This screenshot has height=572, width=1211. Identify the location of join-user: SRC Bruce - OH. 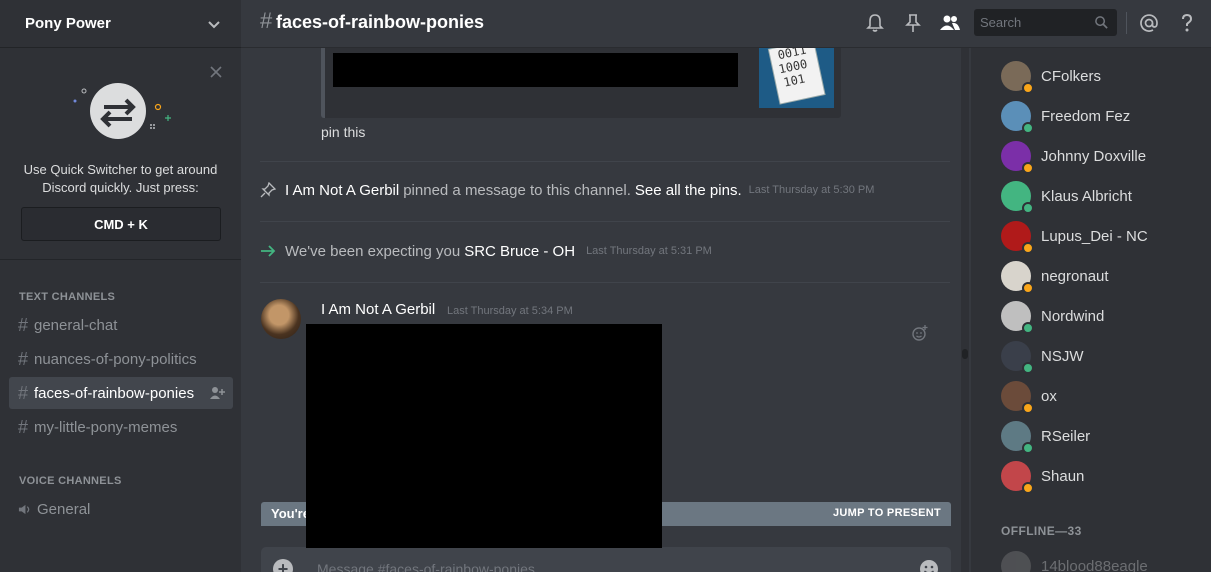
(519, 251).